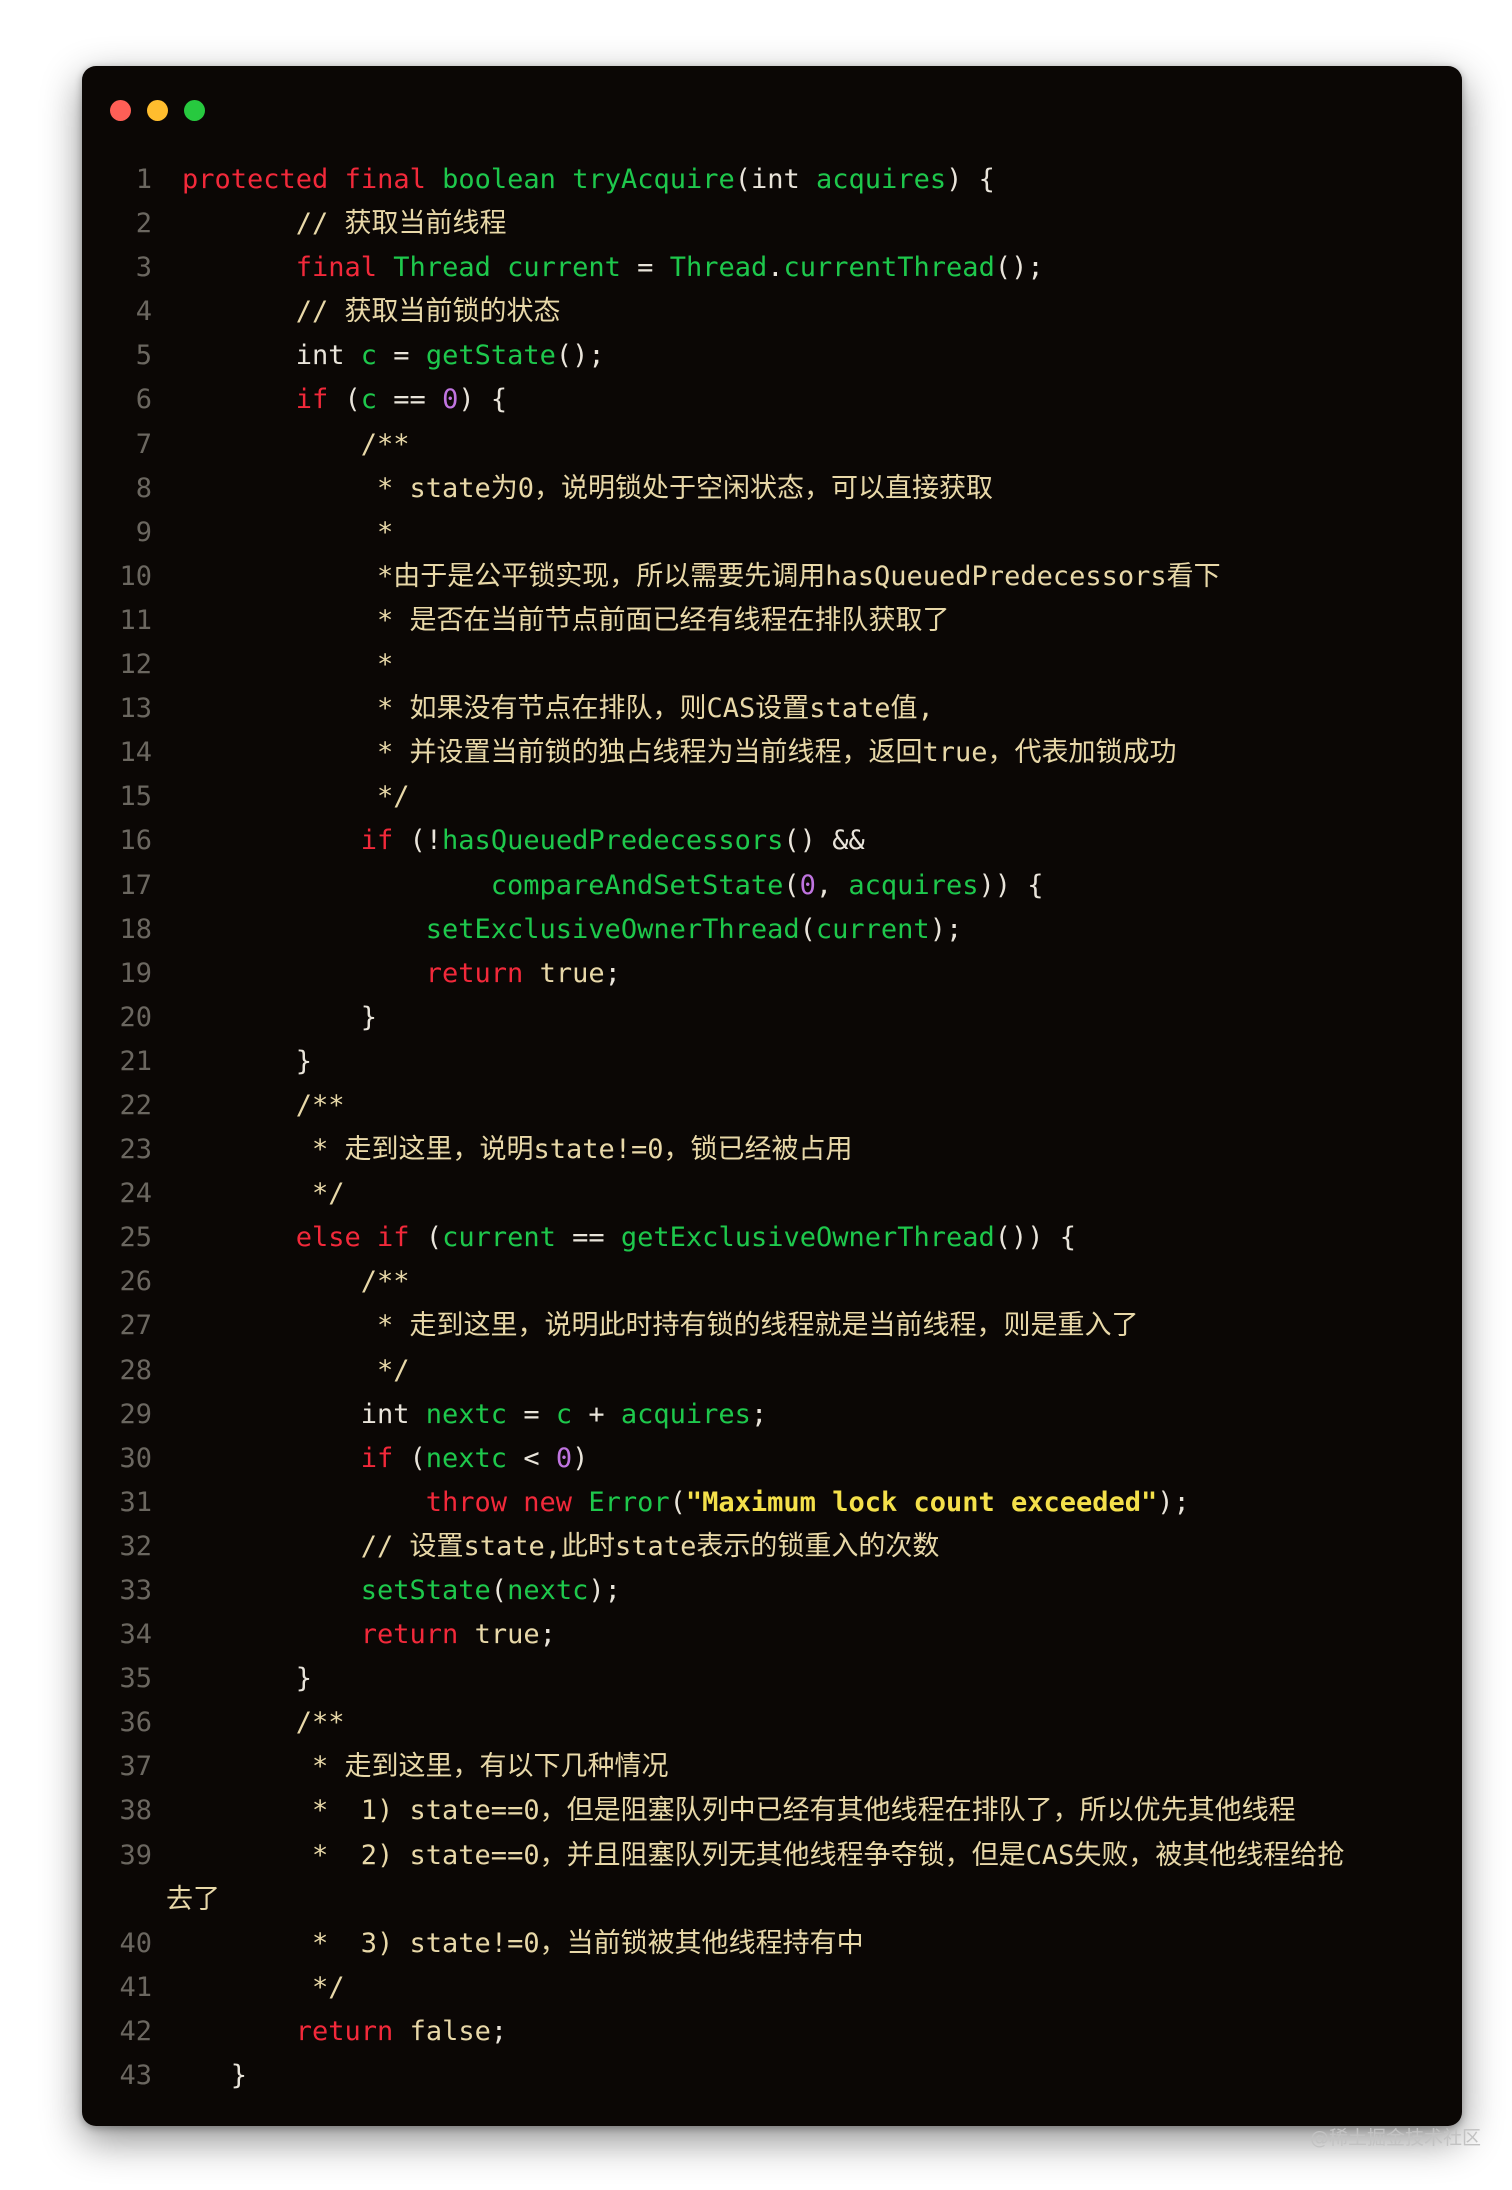 The image size is (1512, 2190). Describe the element at coordinates (135, 1635) in the screenshot. I see `line-number: 34` at that location.